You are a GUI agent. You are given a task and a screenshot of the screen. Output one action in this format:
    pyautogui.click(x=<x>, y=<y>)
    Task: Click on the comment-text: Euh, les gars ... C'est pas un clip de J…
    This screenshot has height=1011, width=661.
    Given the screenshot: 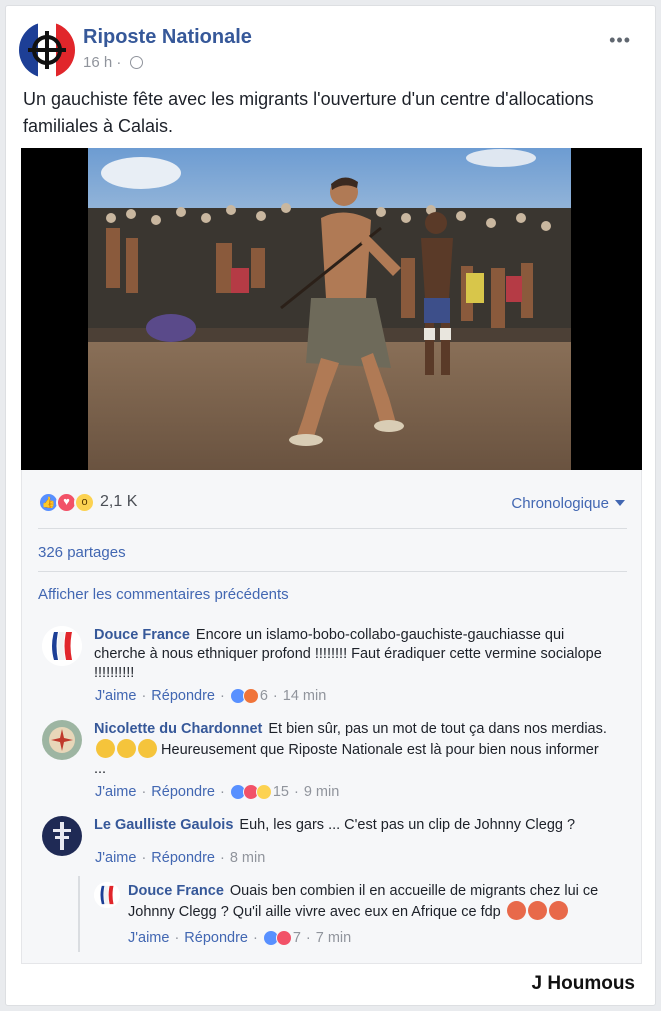 What is the action you would take?
    pyautogui.click(x=407, y=825)
    